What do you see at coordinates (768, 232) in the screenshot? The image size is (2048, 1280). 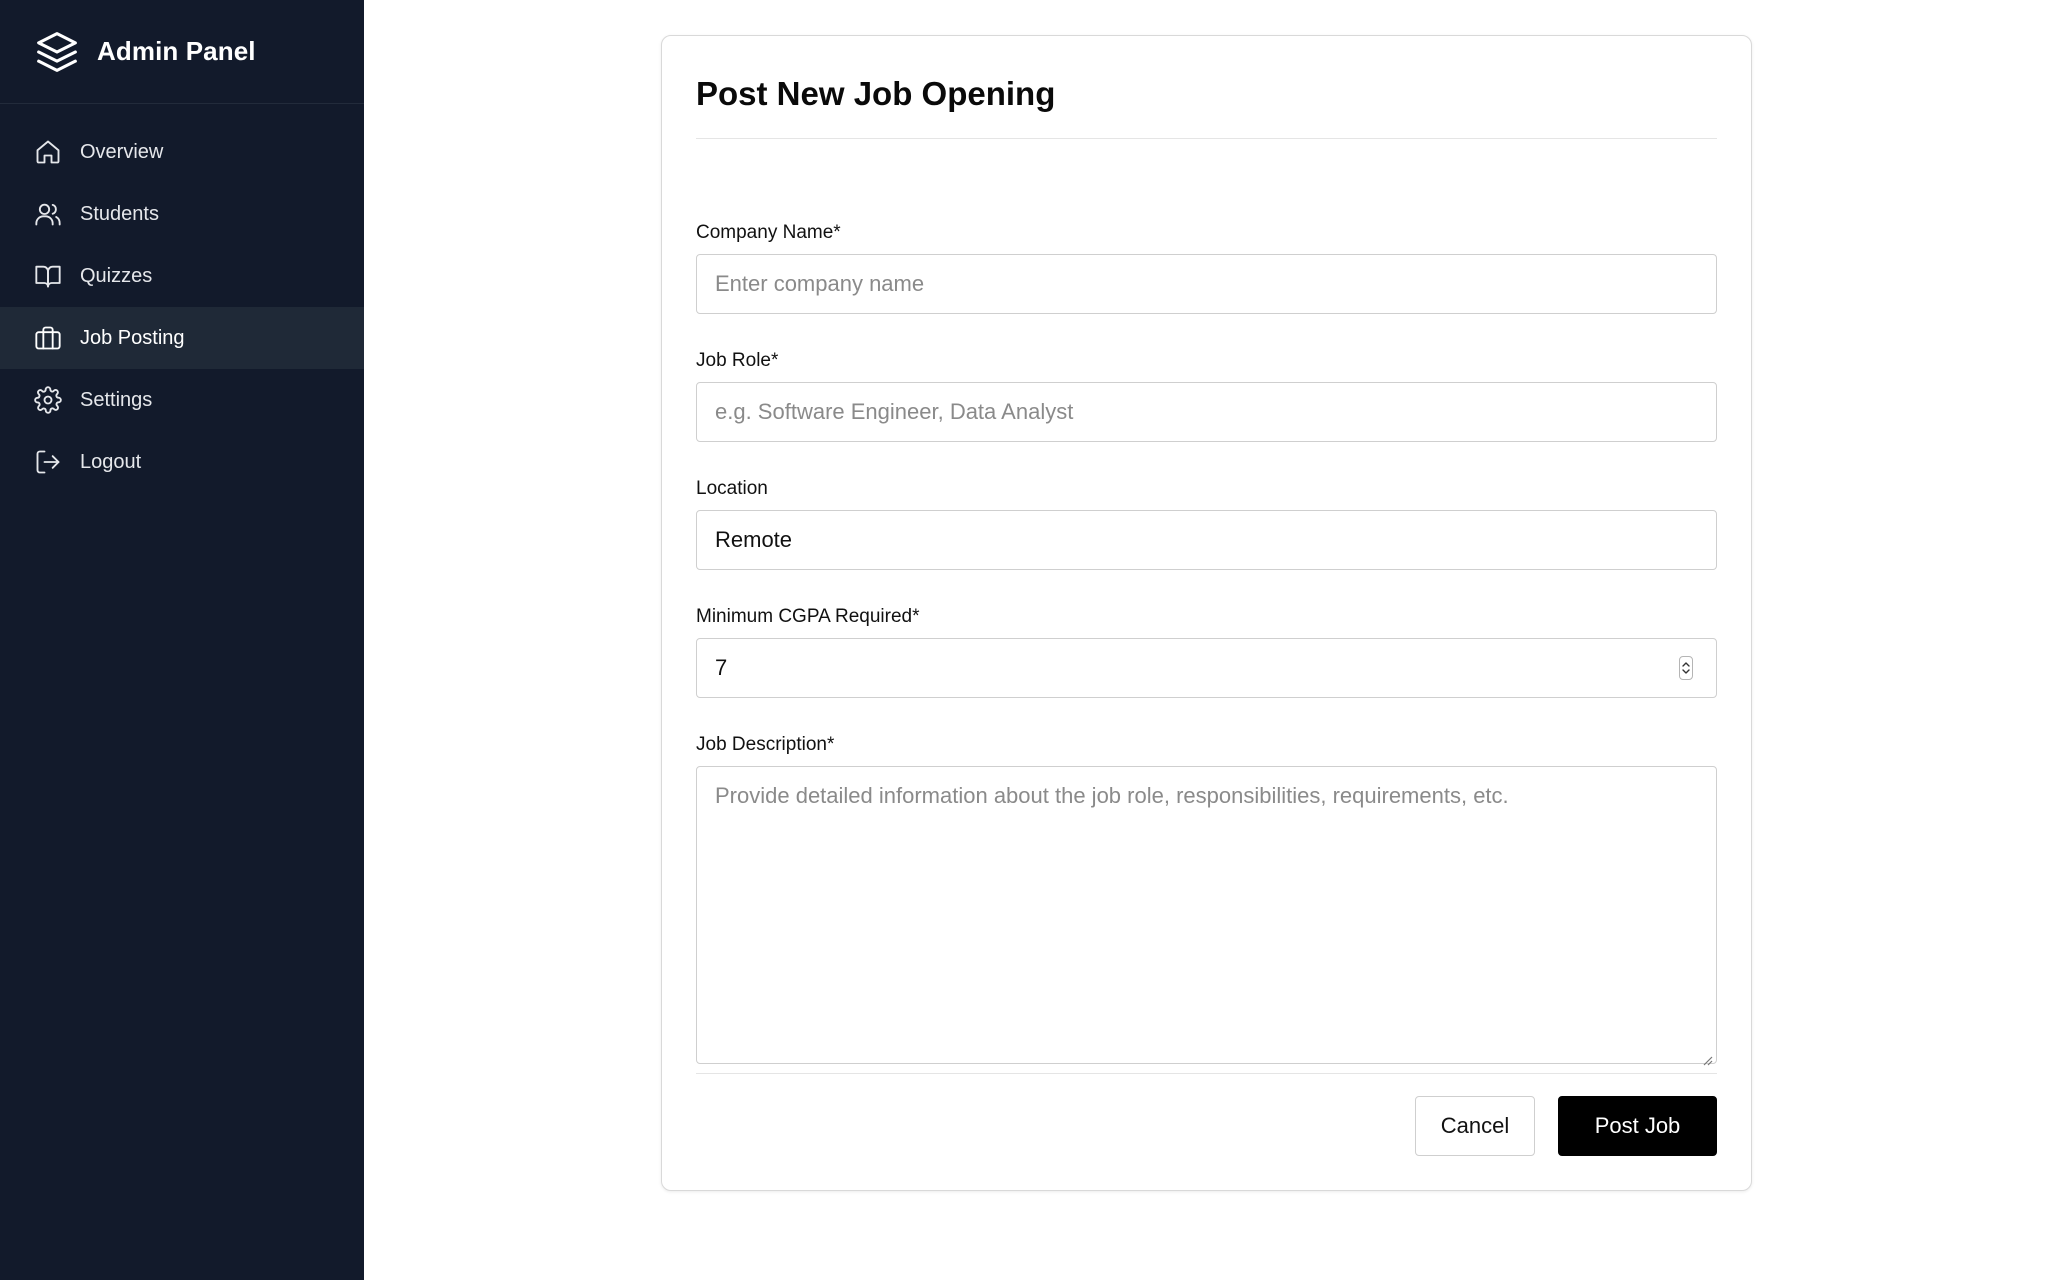 I see `company-name-label: Company Name*` at bounding box center [768, 232].